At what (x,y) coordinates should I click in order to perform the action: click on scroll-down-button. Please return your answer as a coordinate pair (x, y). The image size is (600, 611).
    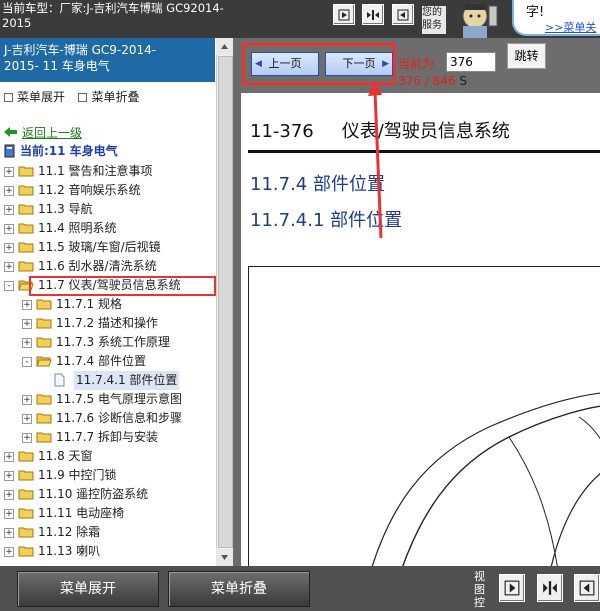
    Looking at the image, I should click on (224, 557).